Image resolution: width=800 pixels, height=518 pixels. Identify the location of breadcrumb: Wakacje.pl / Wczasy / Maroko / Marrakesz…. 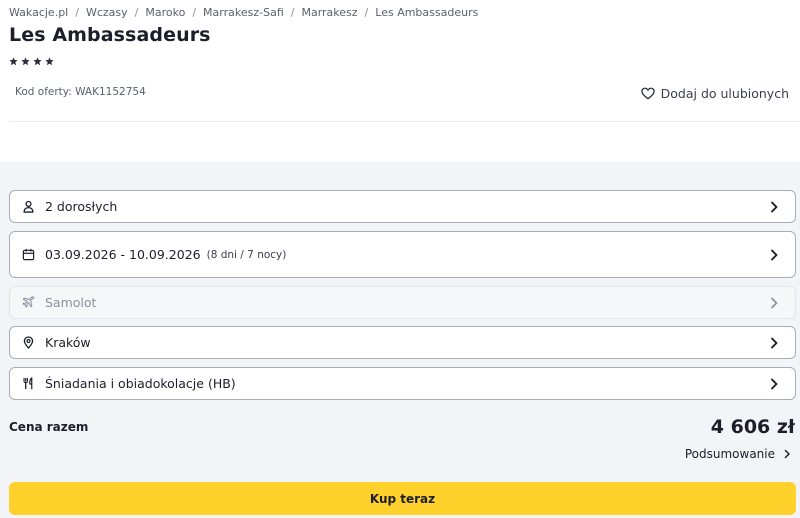
(243, 12).